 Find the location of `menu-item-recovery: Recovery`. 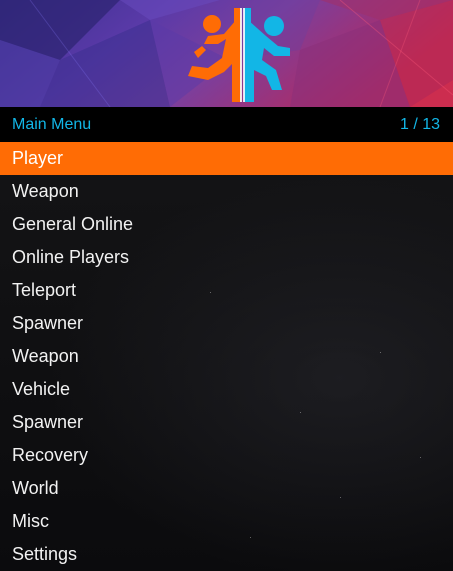

menu-item-recovery: Recovery is located at coordinates (226, 455).